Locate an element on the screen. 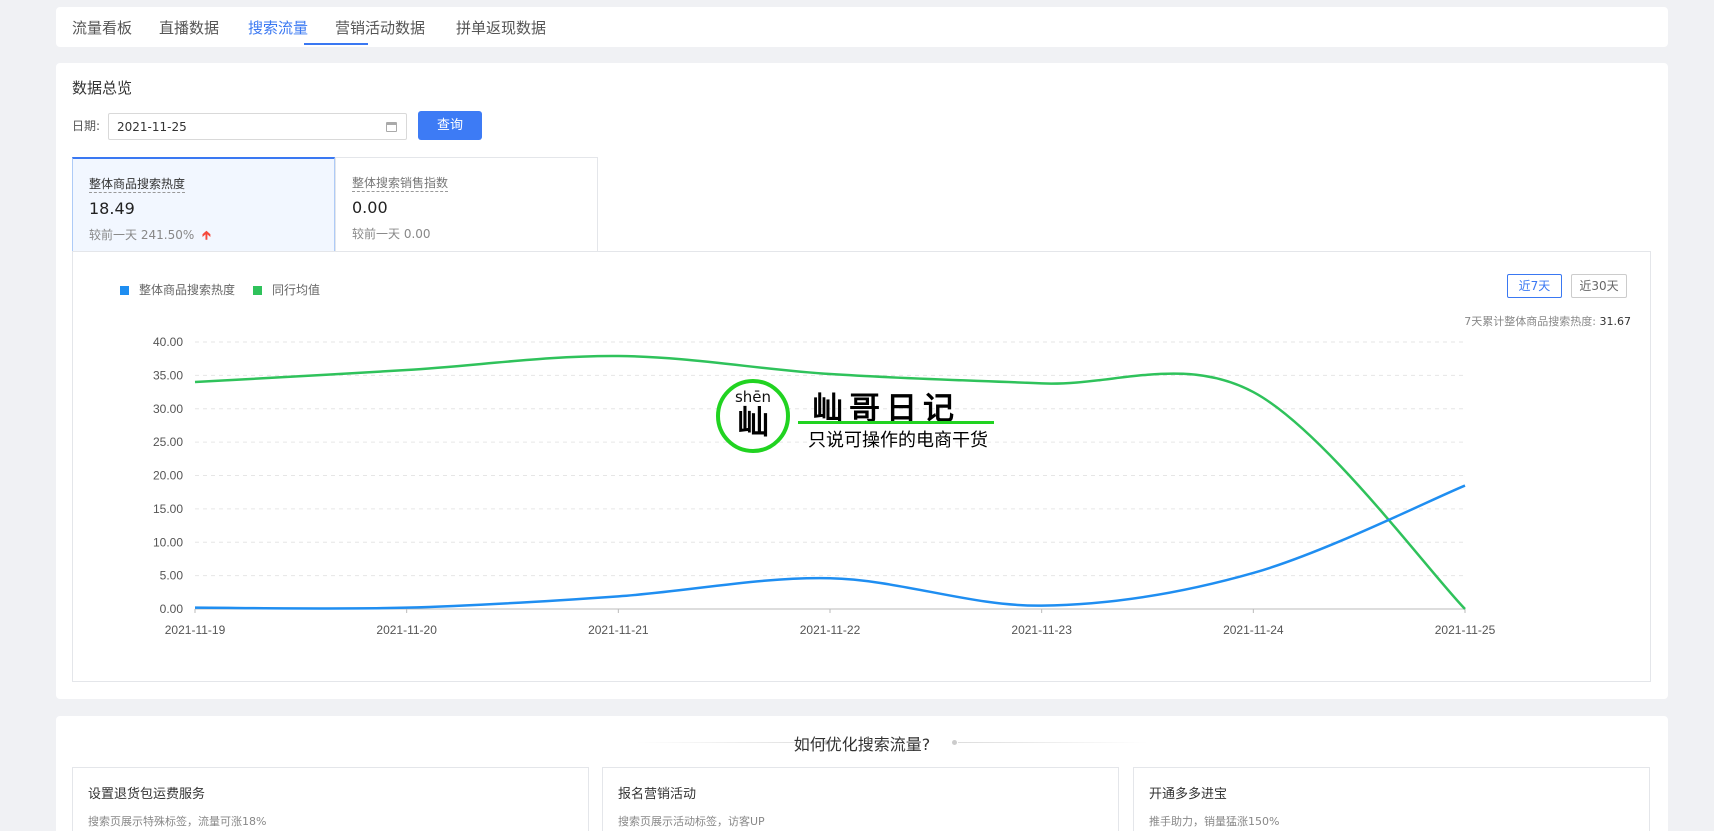 Image resolution: width=1714 pixels, height=831 pixels. cumulative-value: 31.67 is located at coordinates (1615, 321).